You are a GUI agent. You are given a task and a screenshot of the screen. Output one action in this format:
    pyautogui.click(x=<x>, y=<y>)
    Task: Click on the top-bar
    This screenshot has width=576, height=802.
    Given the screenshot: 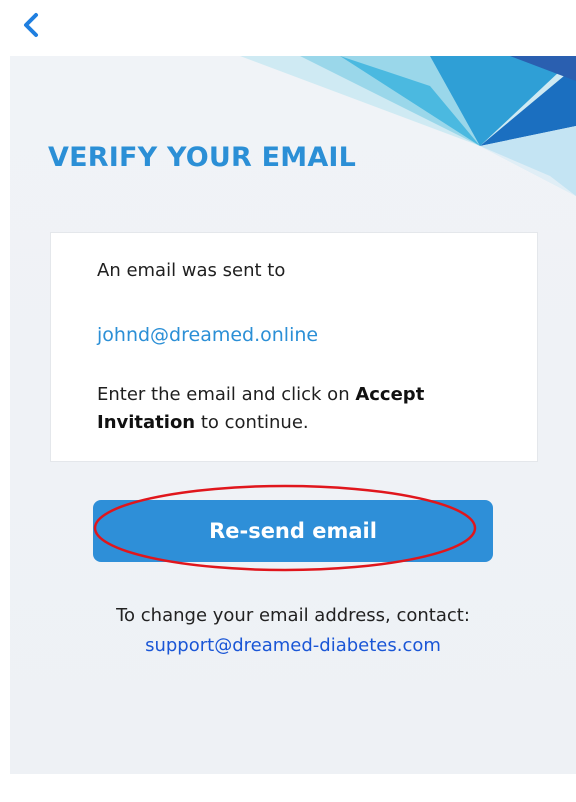 What is the action you would take?
    pyautogui.click(x=288, y=28)
    